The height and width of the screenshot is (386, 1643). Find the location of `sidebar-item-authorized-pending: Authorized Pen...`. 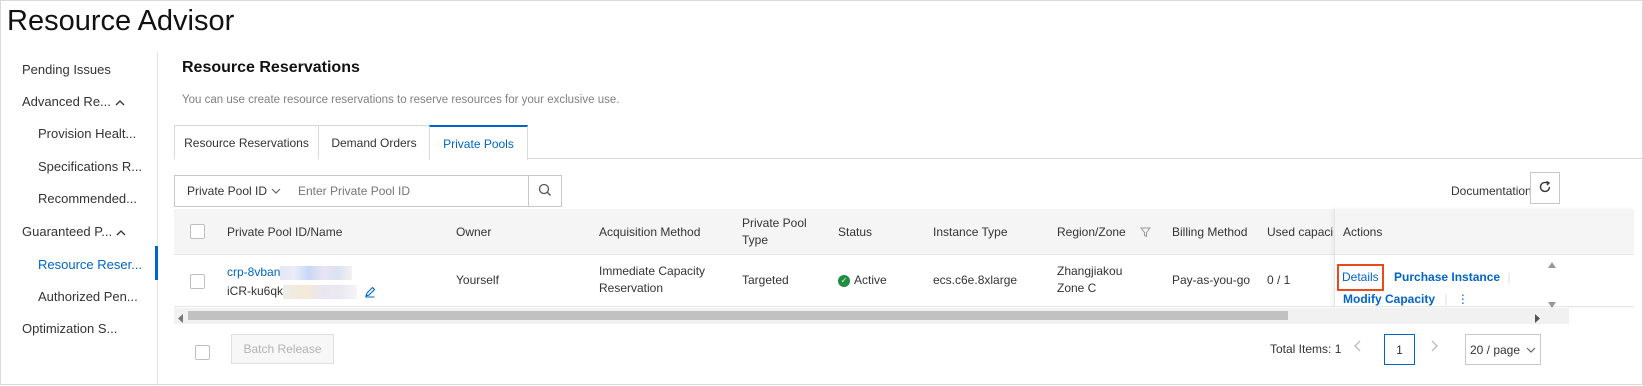

sidebar-item-authorized-pending: Authorized Pen... is located at coordinates (88, 296).